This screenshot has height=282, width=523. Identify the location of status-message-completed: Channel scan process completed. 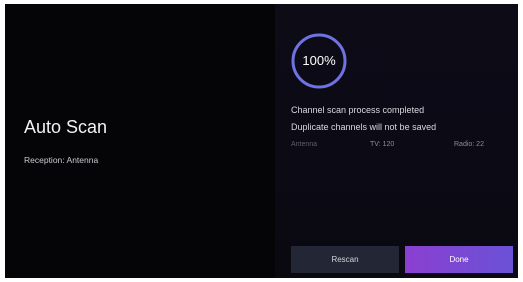
(358, 110).